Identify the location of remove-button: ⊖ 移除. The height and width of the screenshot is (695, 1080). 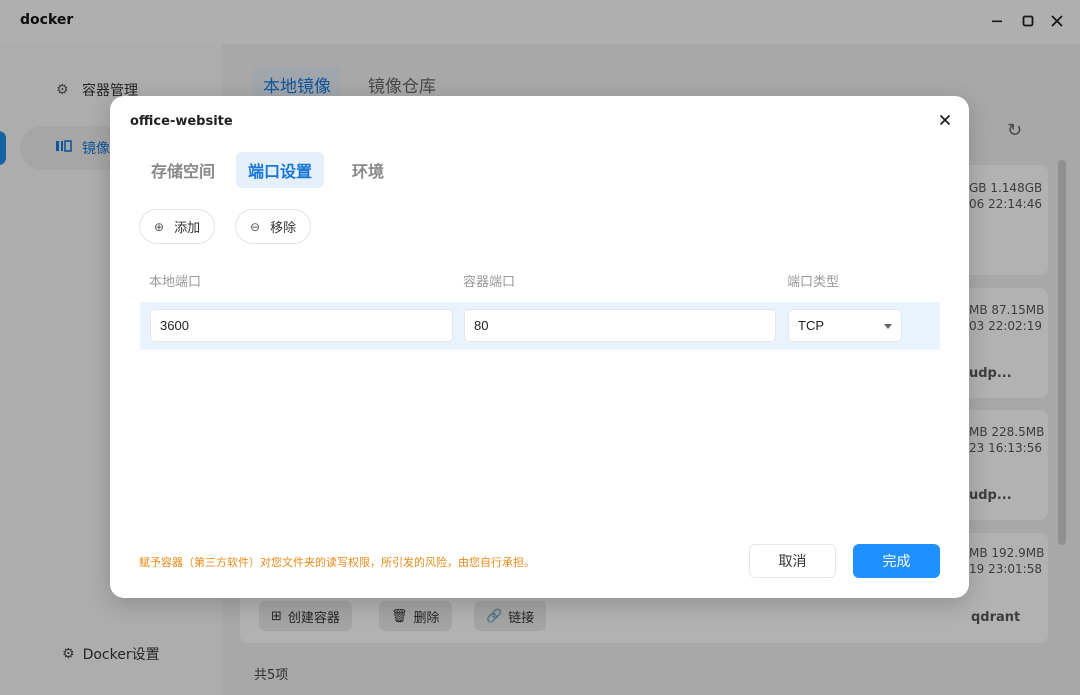
(273, 226).